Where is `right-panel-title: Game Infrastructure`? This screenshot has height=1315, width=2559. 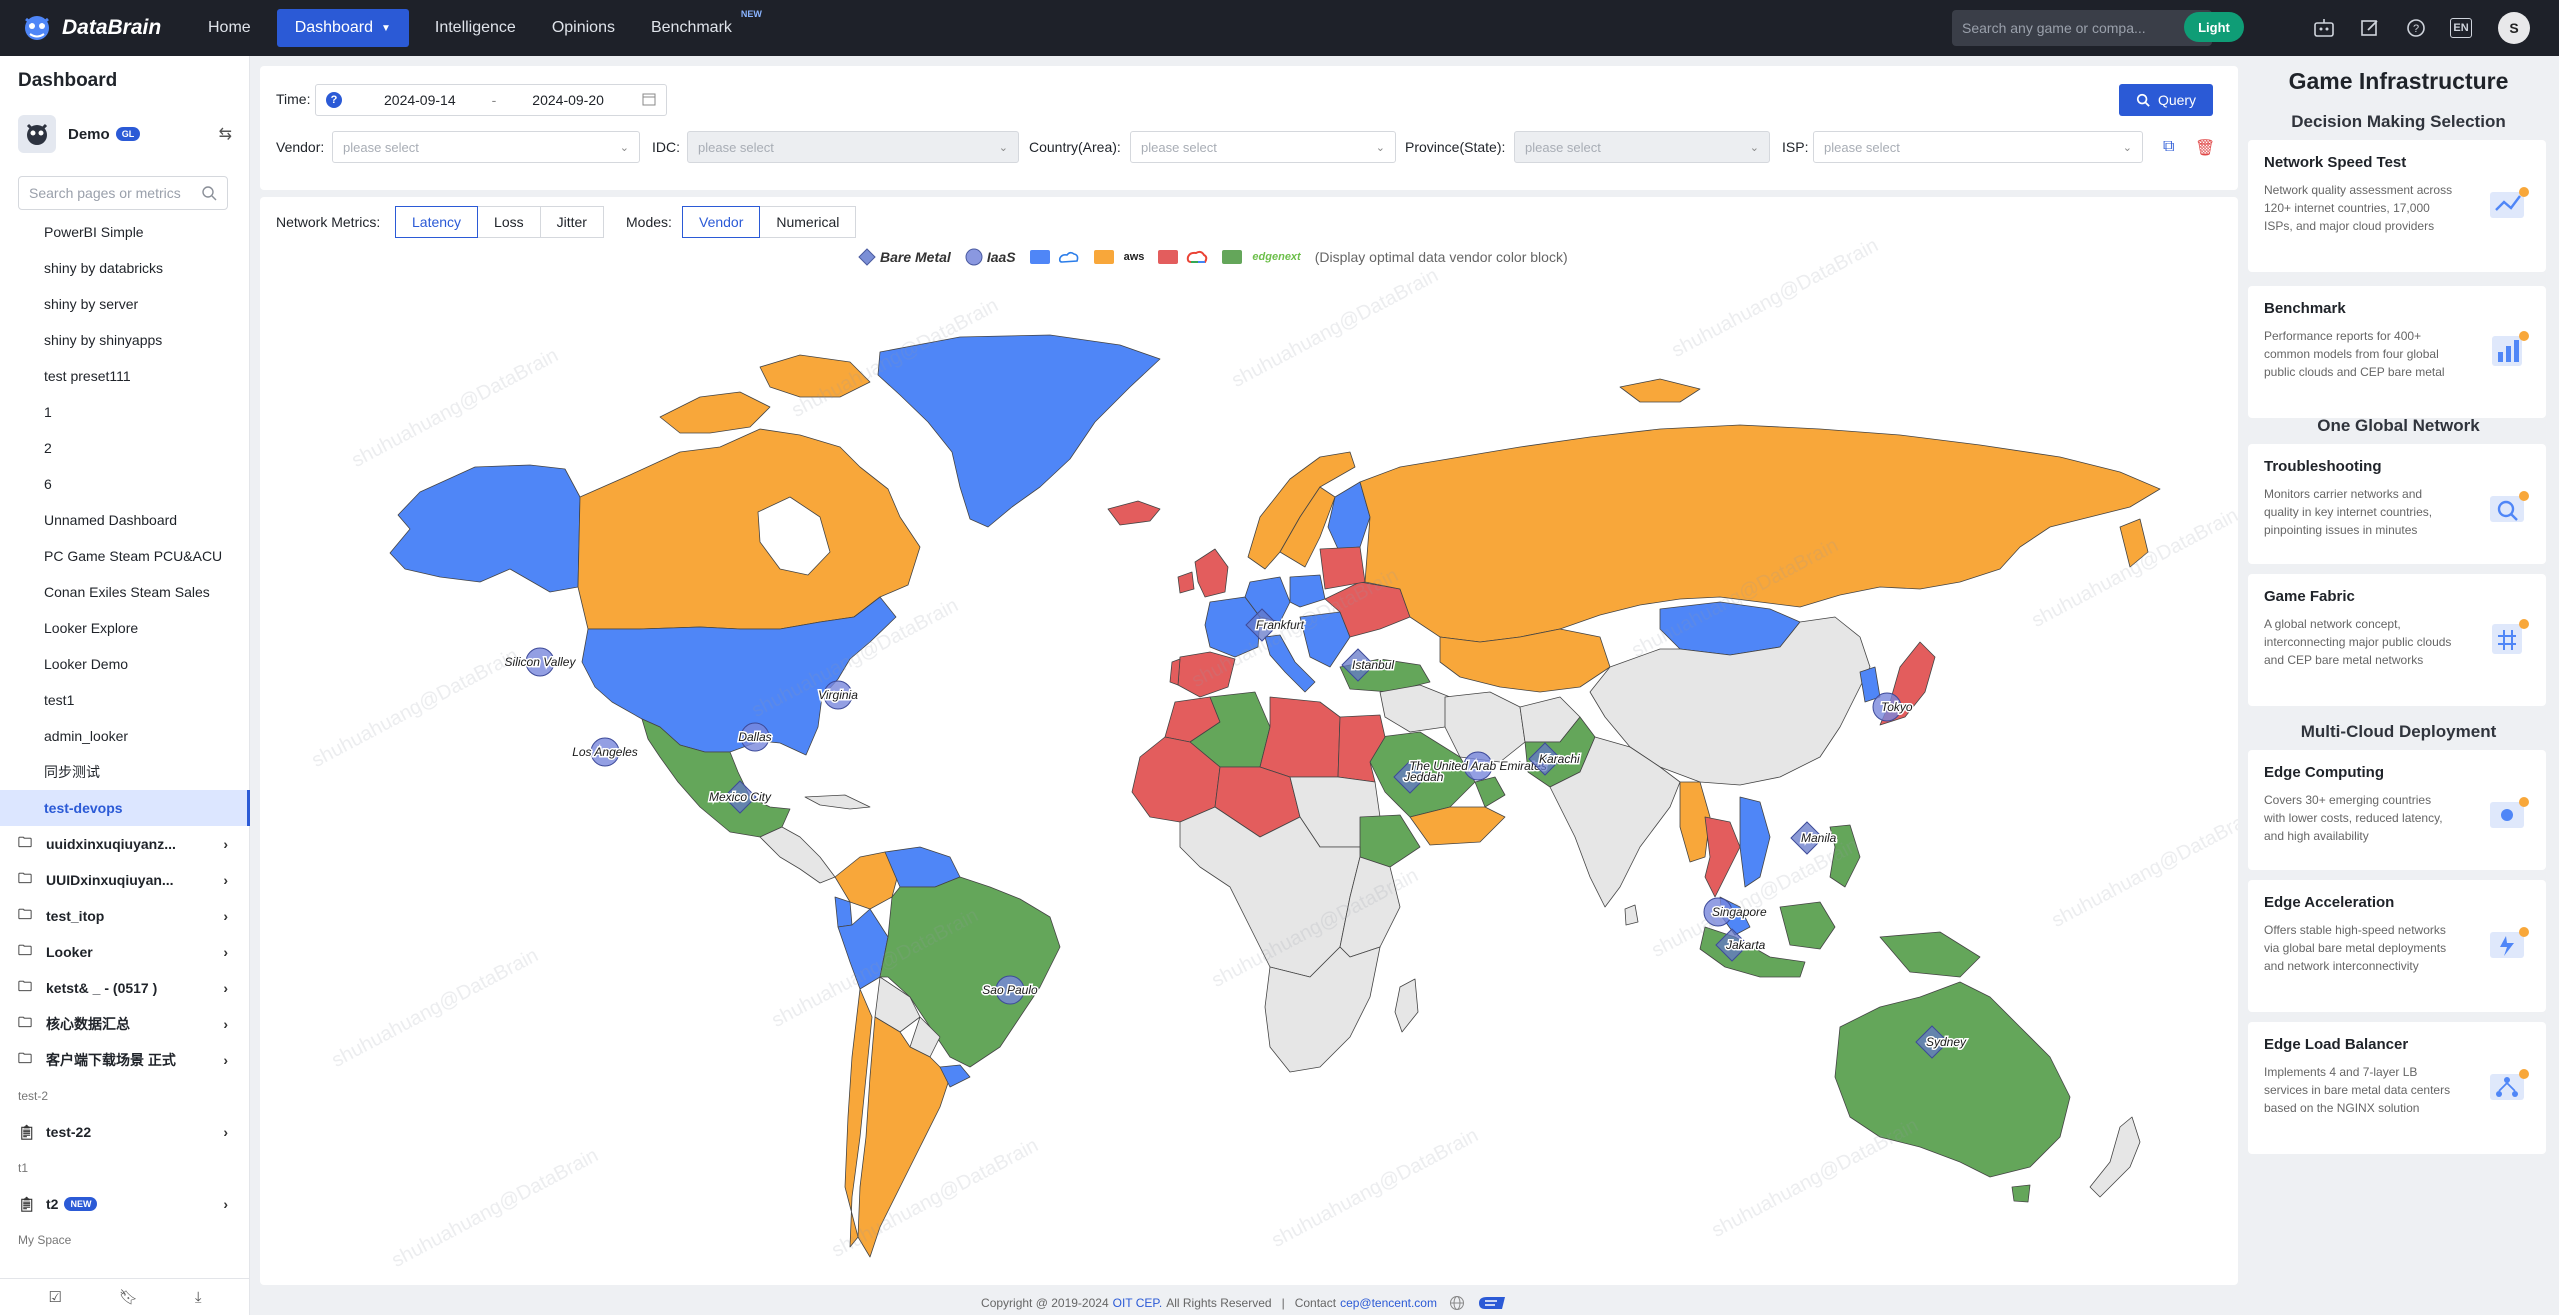 right-panel-title: Game Infrastructure is located at coordinates (2398, 81).